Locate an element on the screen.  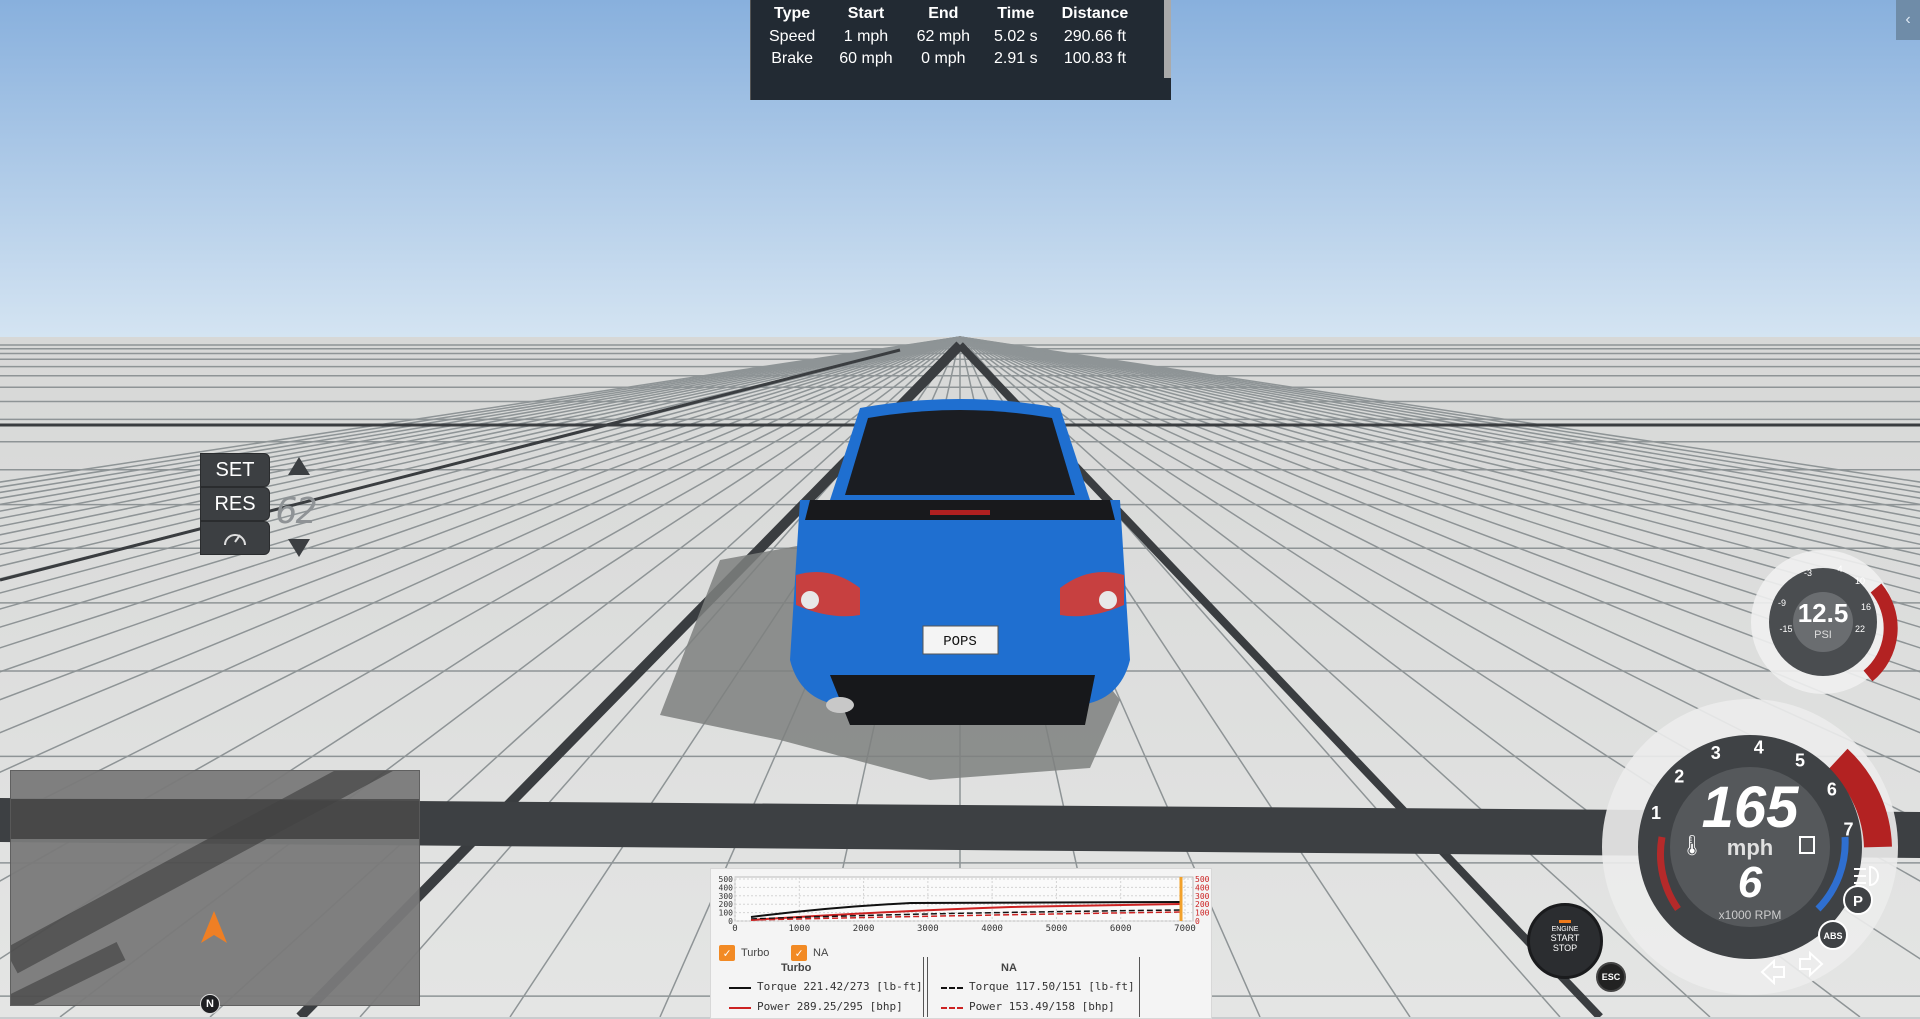
gear-indicator: 6 is located at coordinates (1750, 882).